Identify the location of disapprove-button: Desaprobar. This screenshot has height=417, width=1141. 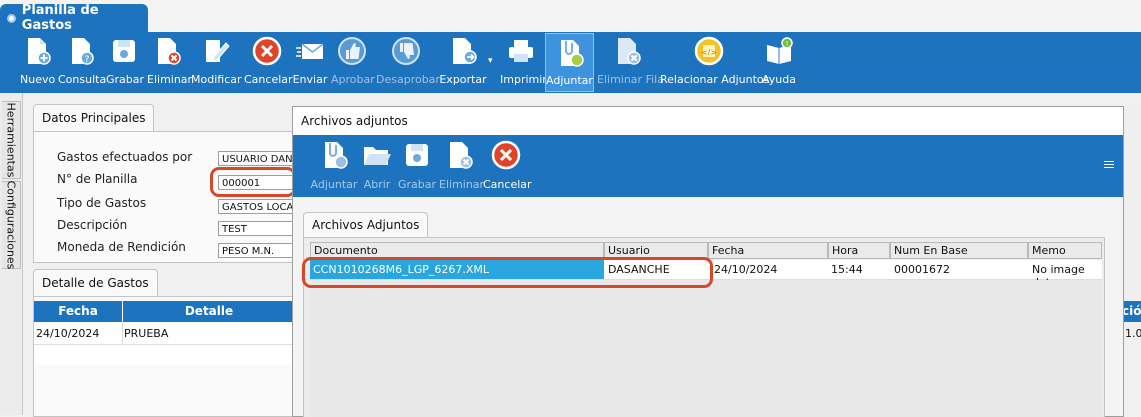
(408, 61).